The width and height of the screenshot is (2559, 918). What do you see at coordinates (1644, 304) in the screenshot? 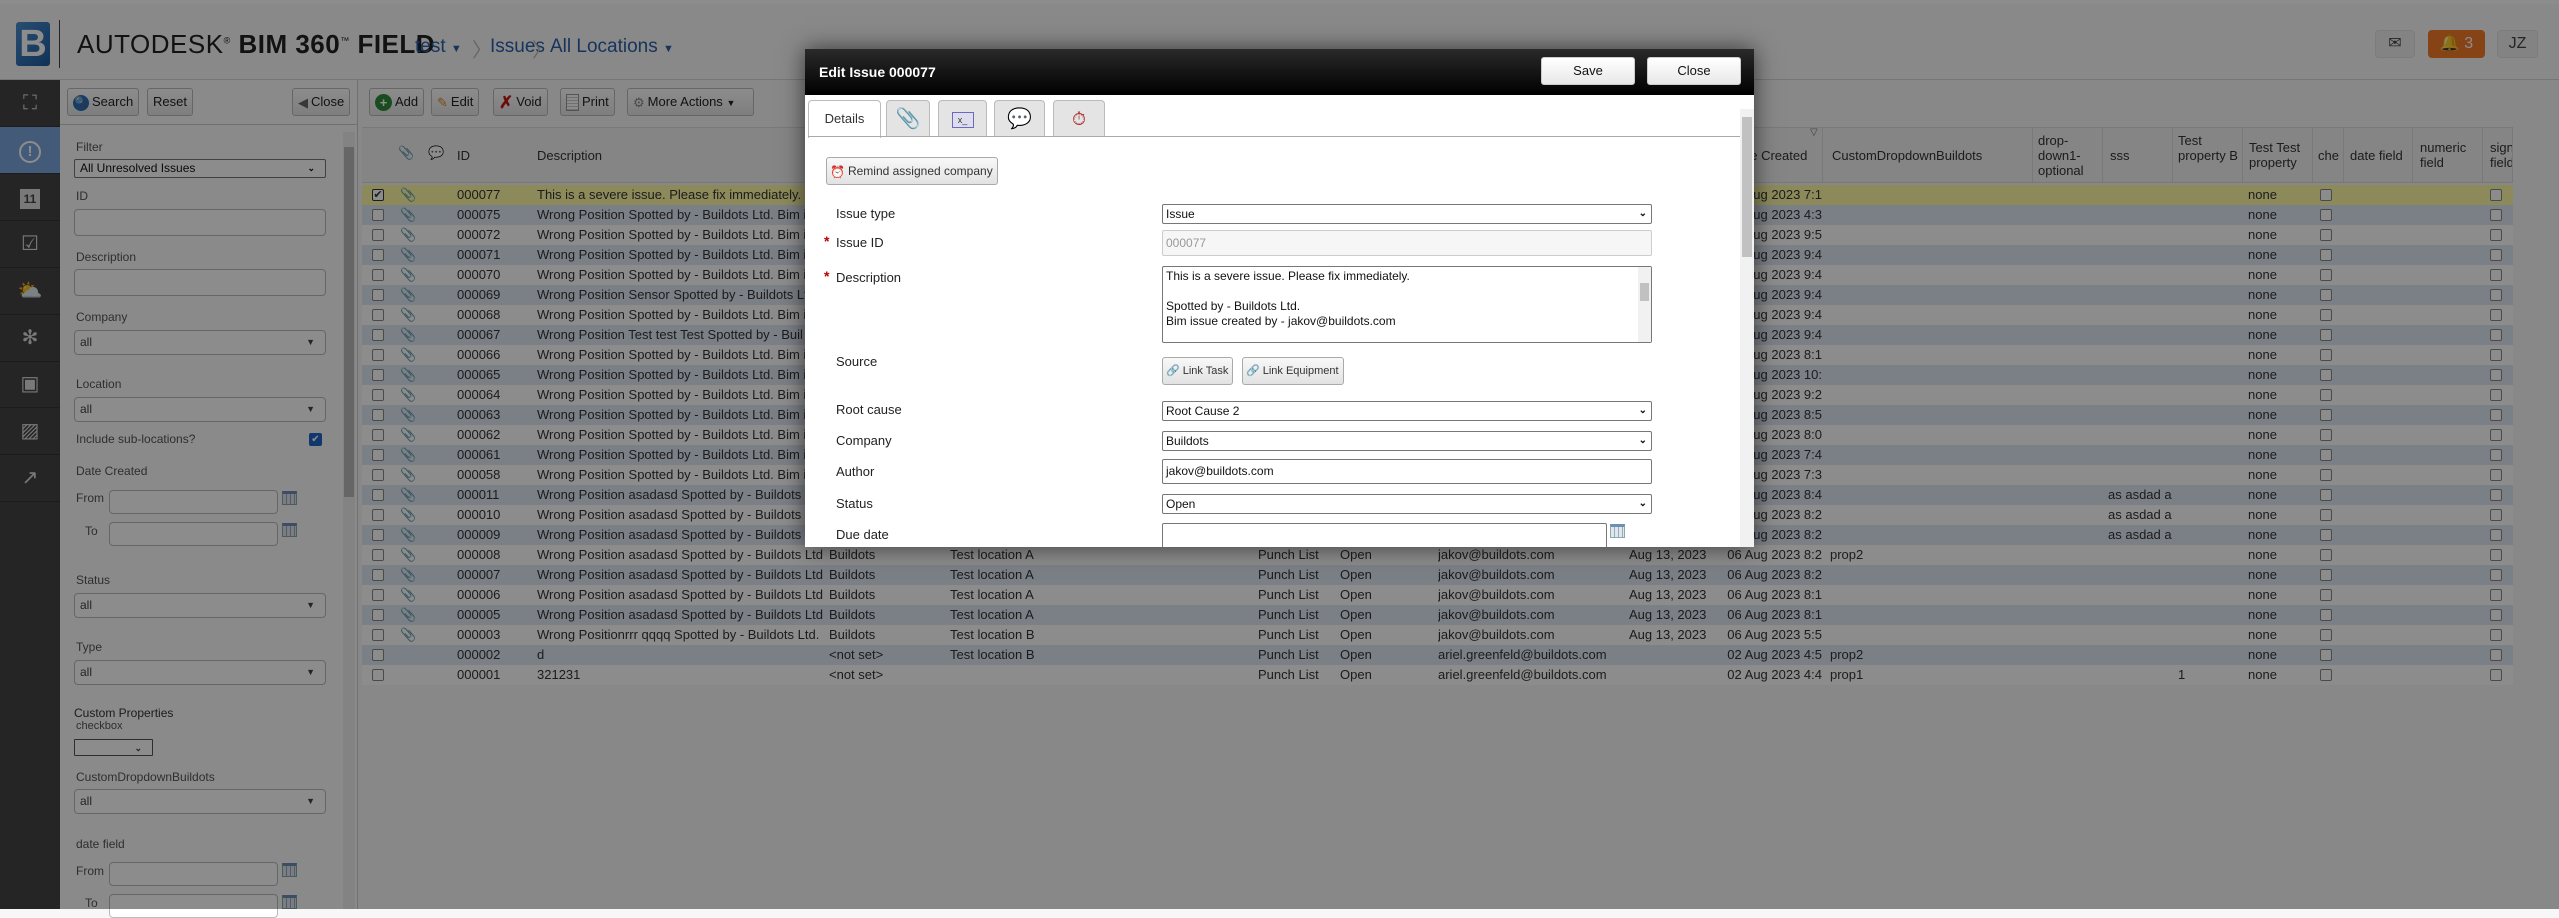
I see `textarea-scrollbar` at bounding box center [1644, 304].